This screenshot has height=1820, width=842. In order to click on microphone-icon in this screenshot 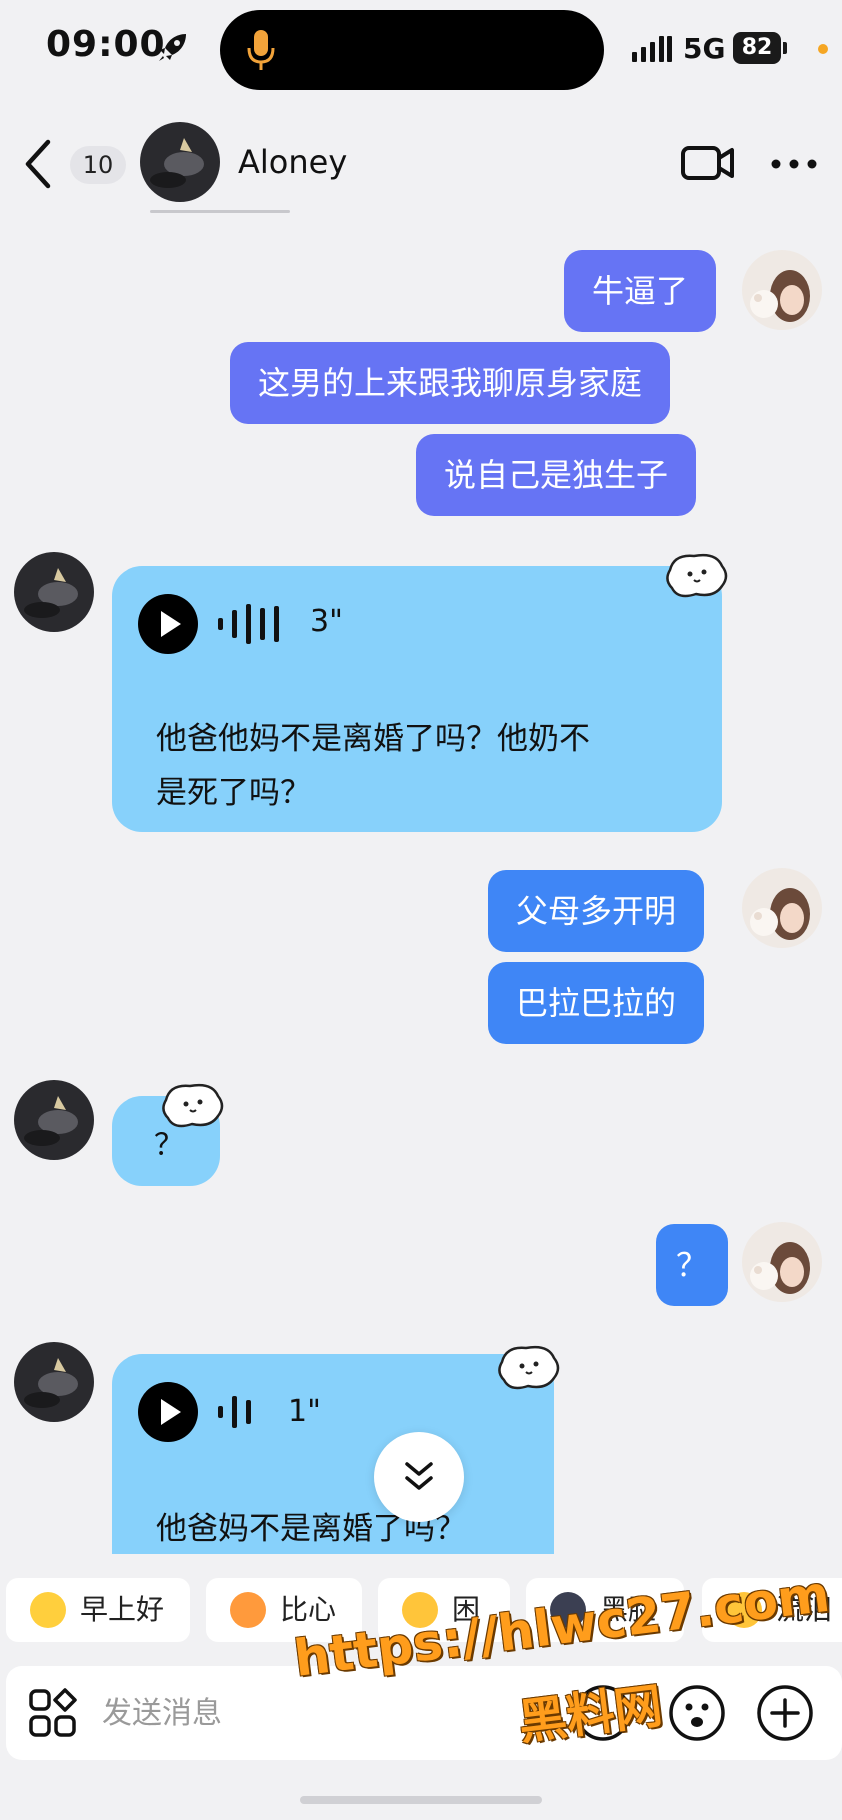, I will do `click(261, 50)`.